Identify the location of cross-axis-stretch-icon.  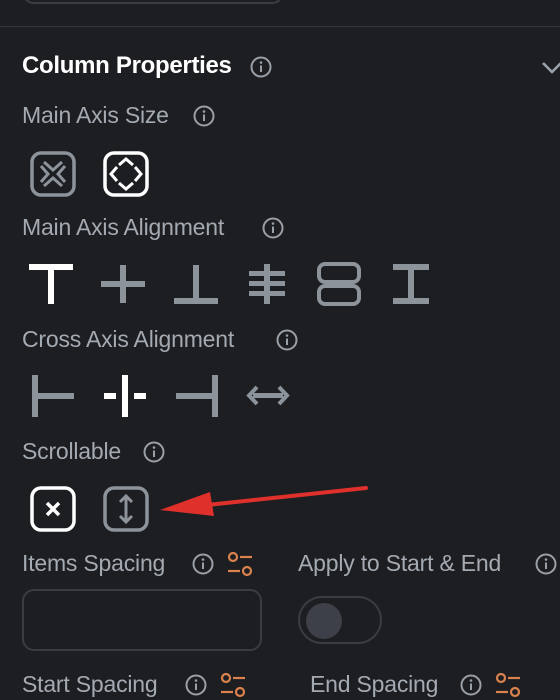
(268, 396).